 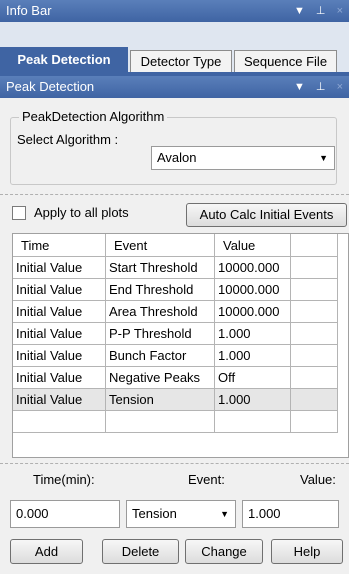 What do you see at coordinates (19, 213) in the screenshot?
I see `apply-all-checkbox` at bounding box center [19, 213].